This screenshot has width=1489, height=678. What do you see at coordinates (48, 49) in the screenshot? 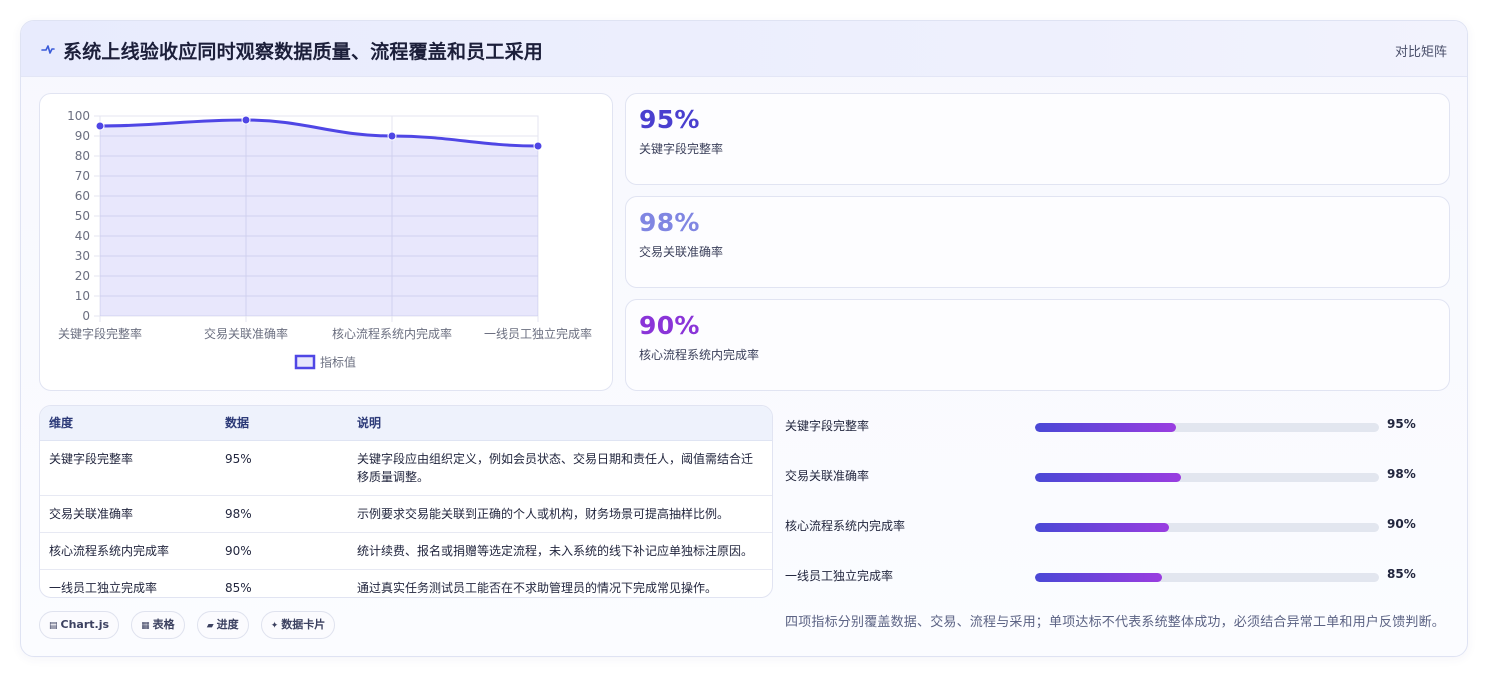
I see `pulse-icon` at bounding box center [48, 49].